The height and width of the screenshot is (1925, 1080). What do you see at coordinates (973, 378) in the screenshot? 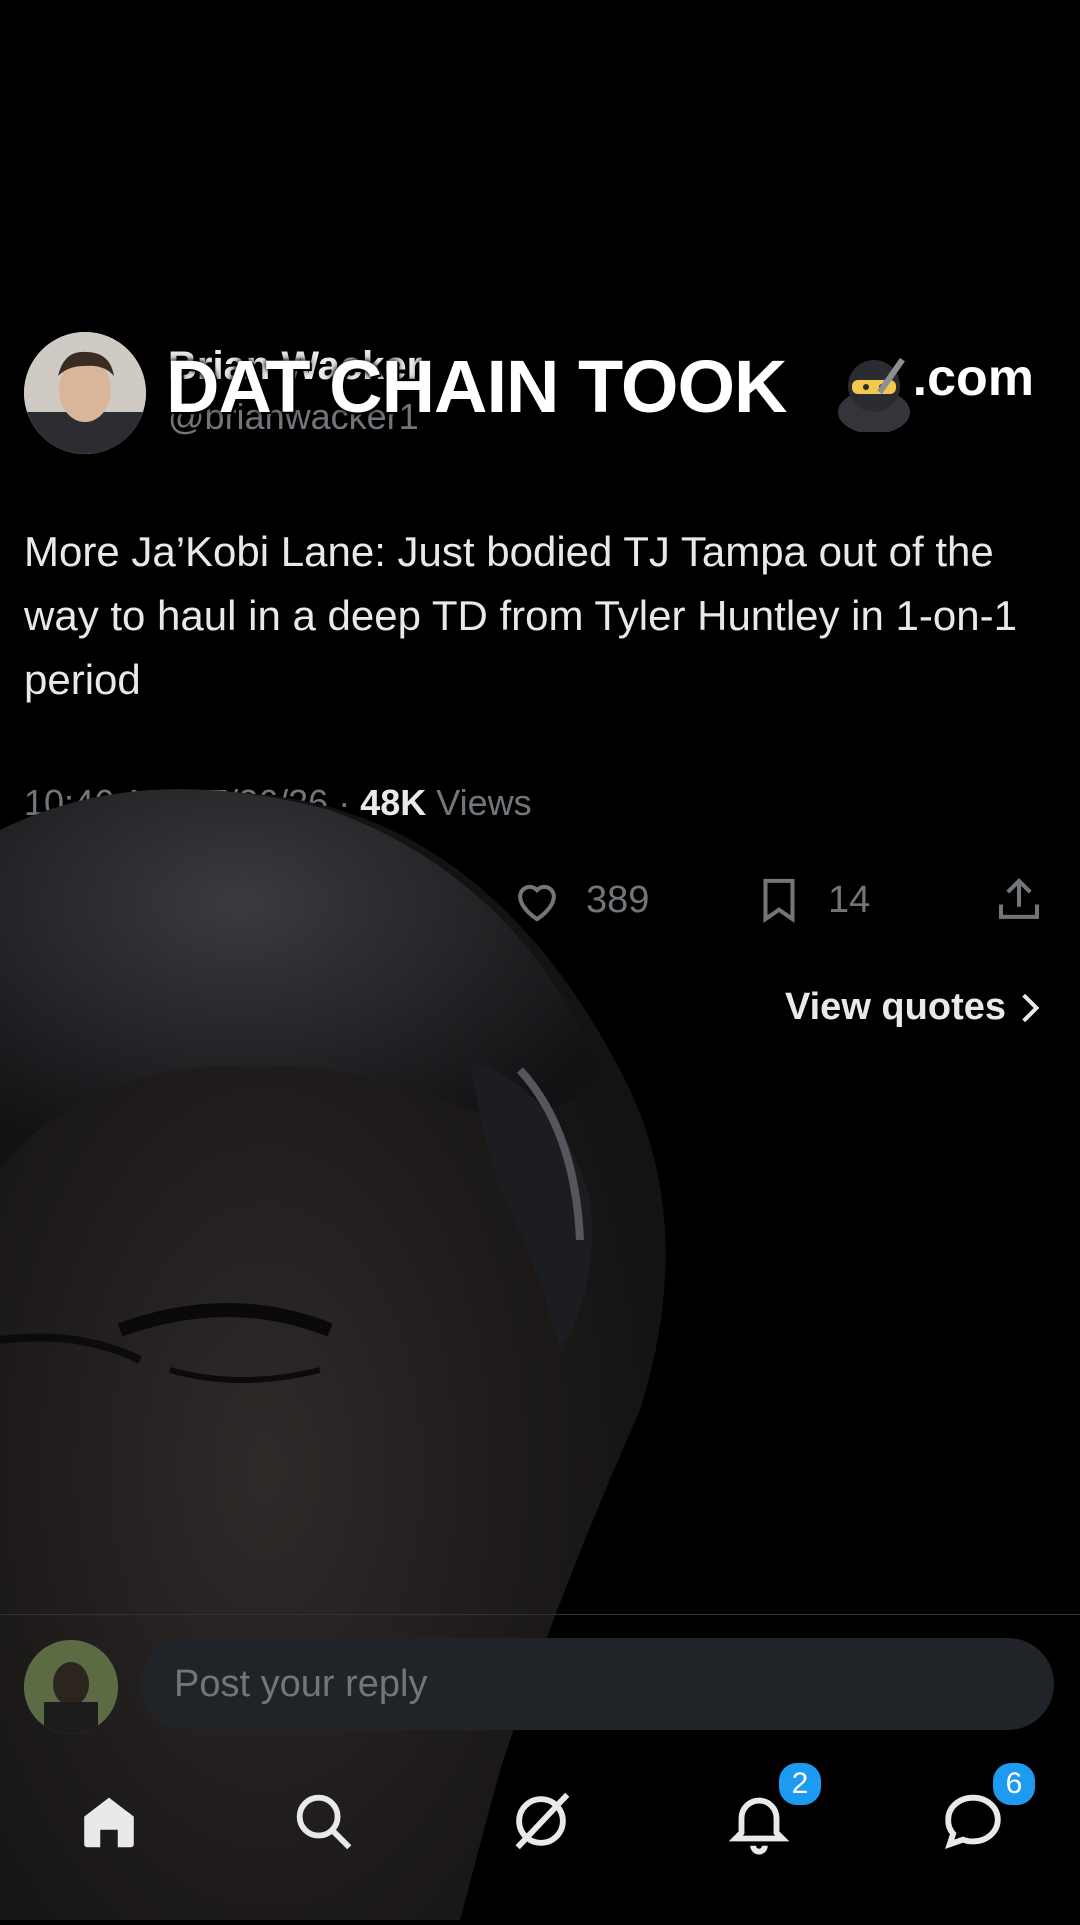
I see `domain-suffix: .com` at bounding box center [973, 378].